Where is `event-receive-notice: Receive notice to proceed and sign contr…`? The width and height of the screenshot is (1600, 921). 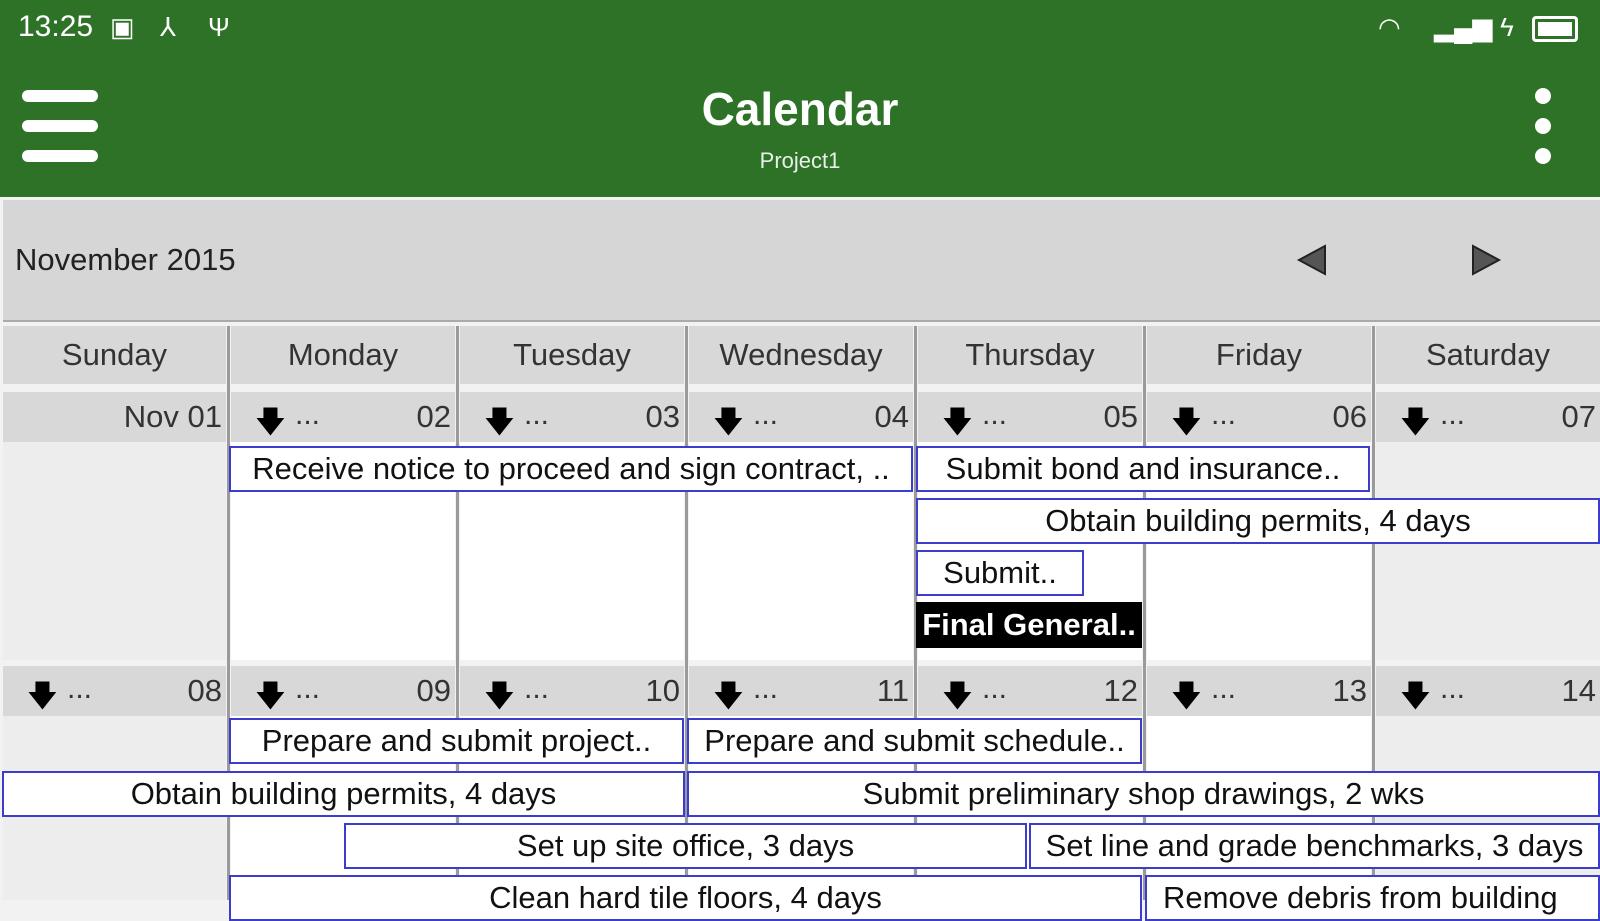
event-receive-notice: Receive notice to proceed and sign contr… is located at coordinates (571, 469).